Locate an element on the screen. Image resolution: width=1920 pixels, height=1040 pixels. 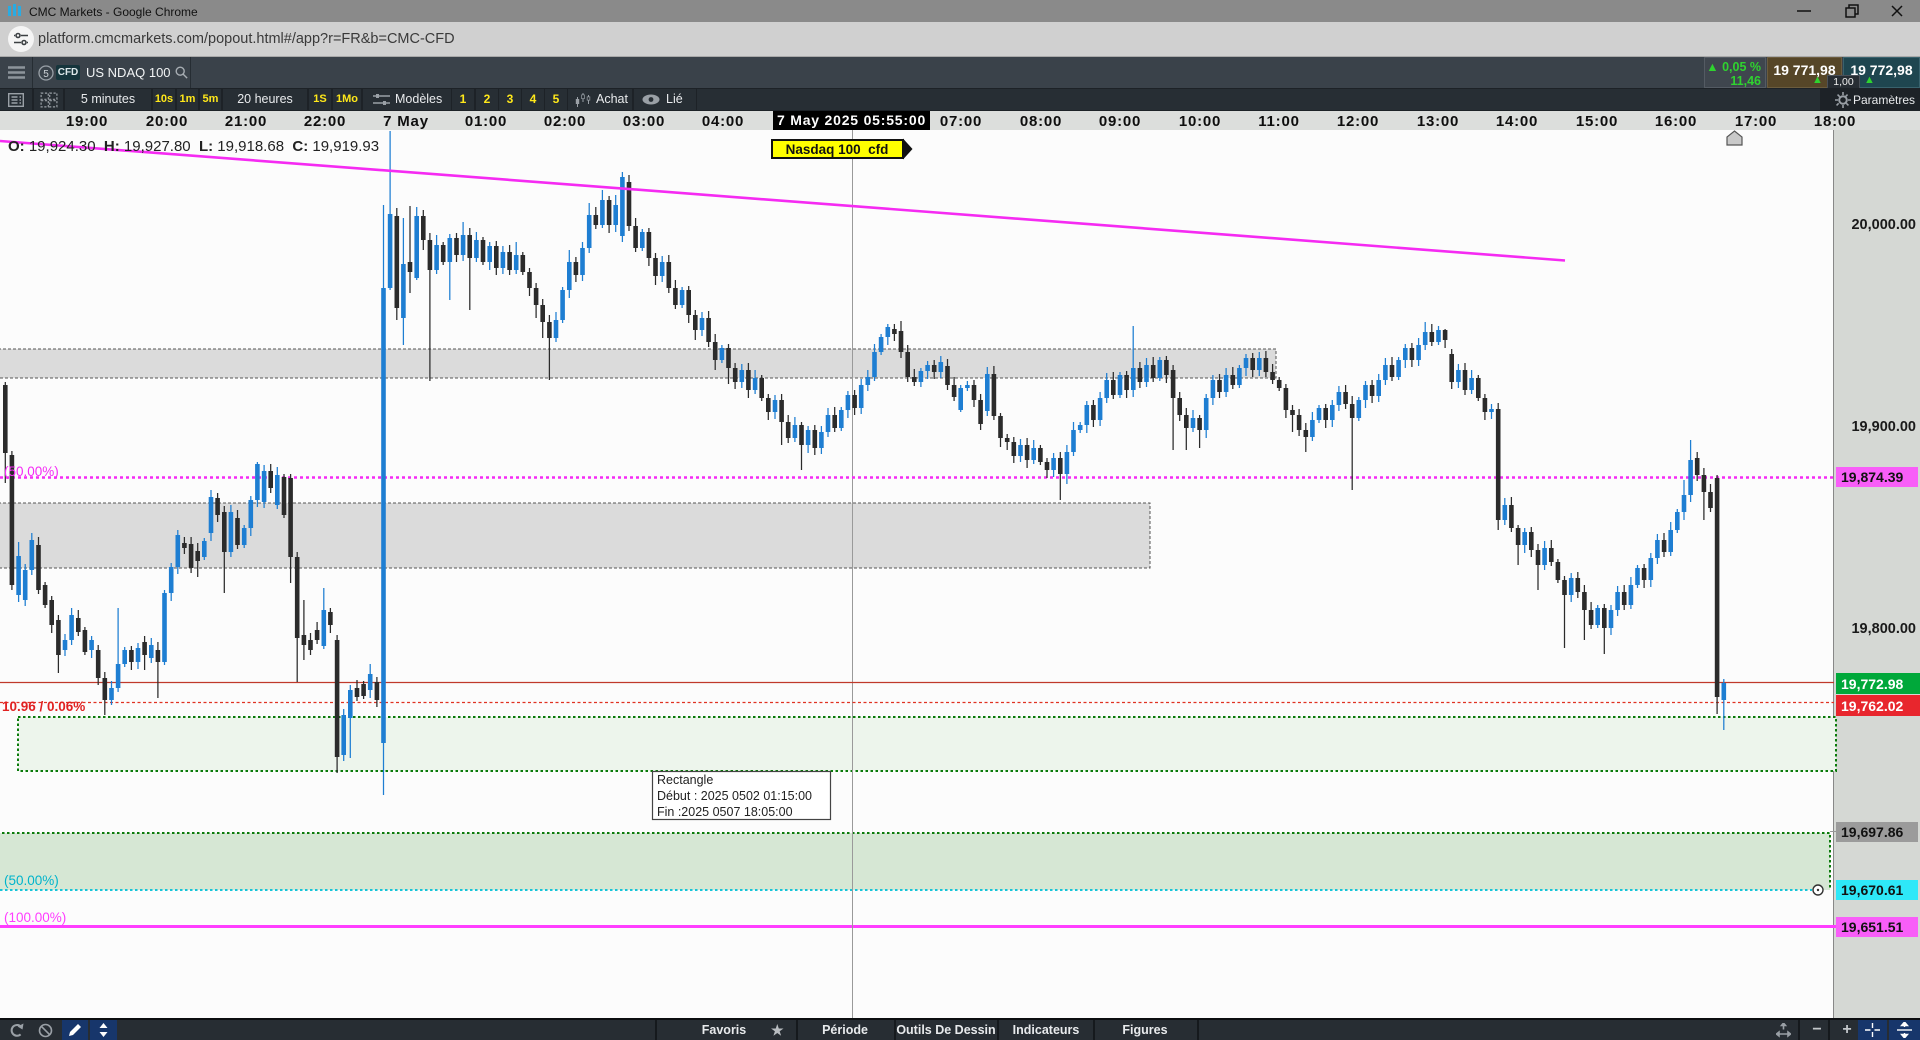
svg-text: Fin :2025 0507 18:05:00 is located at coordinates (725, 812).